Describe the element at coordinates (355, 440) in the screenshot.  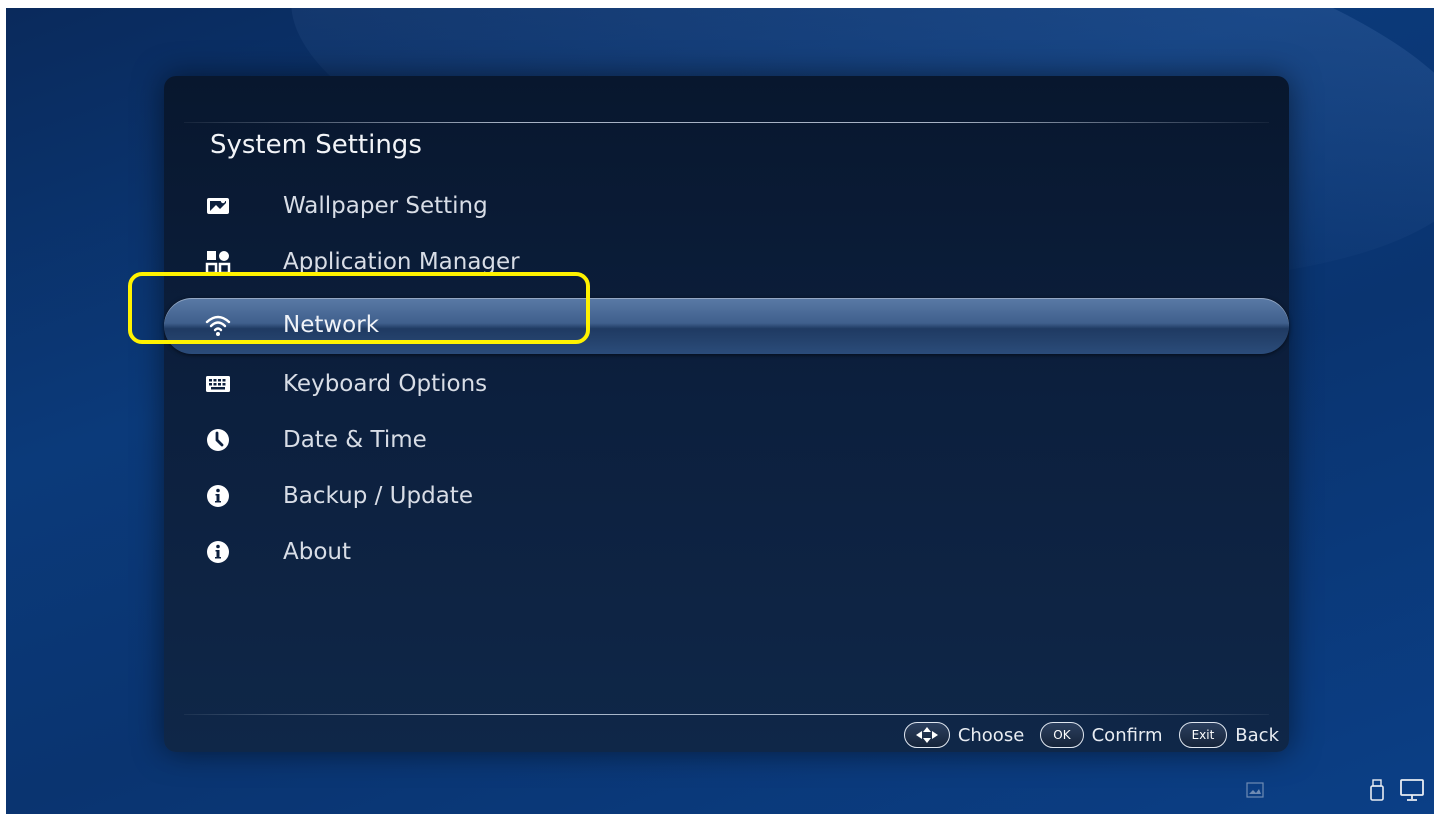
I see `menu-item-label: Date & Time` at that location.